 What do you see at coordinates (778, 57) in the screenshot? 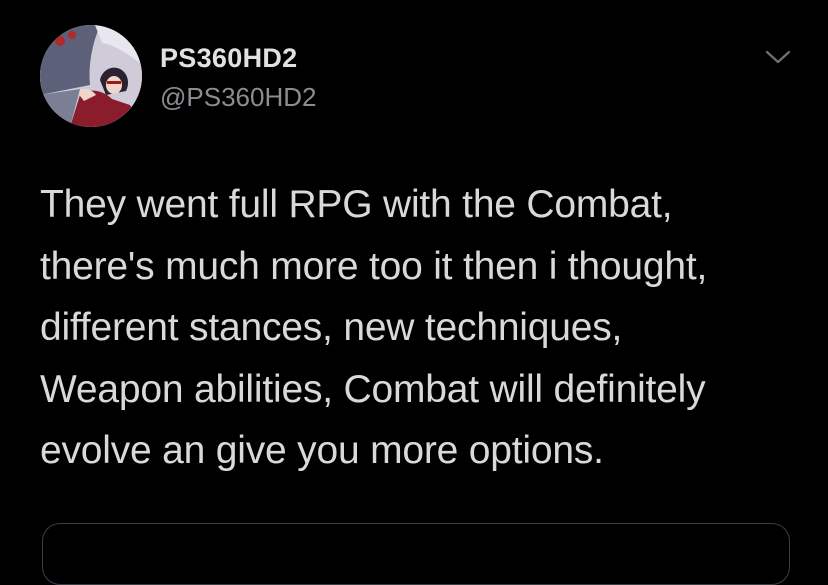
I see `chevron-down-icon` at bounding box center [778, 57].